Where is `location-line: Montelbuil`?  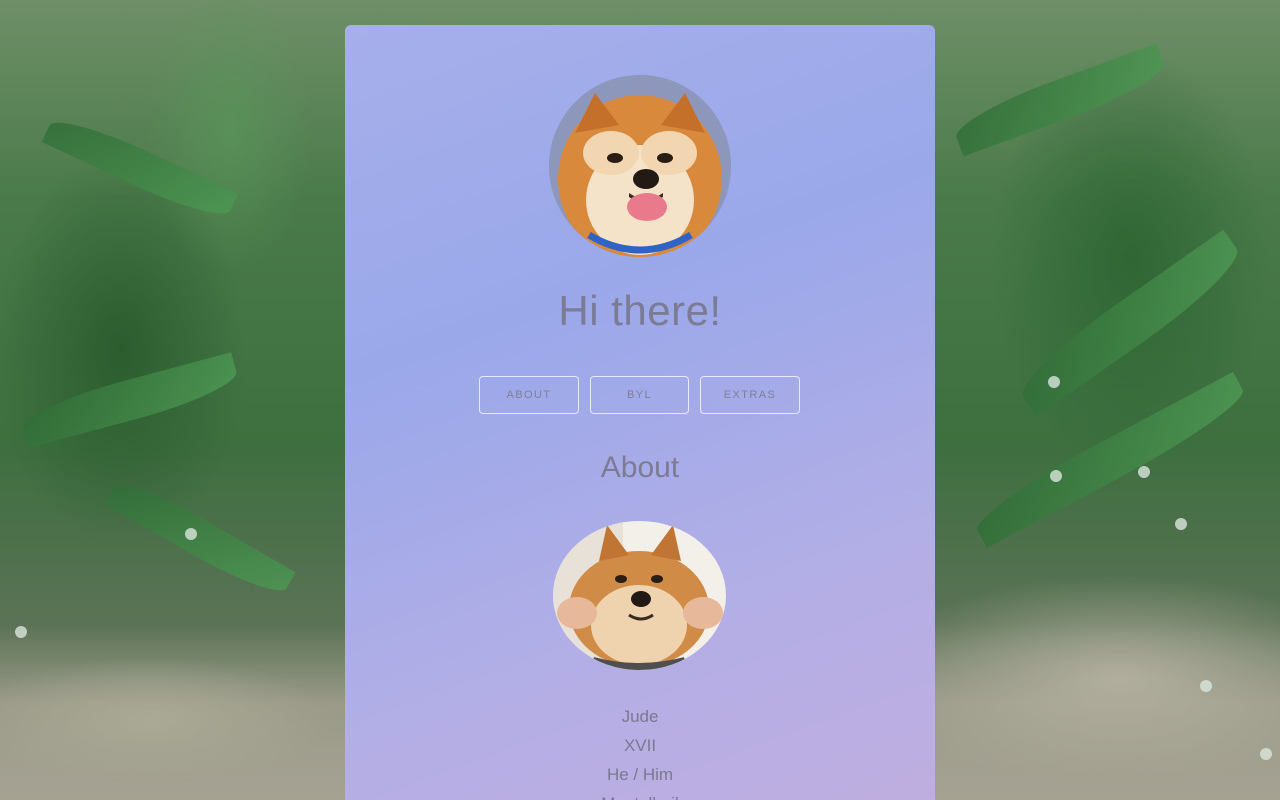 location-line: Montelbuil is located at coordinates (640, 794).